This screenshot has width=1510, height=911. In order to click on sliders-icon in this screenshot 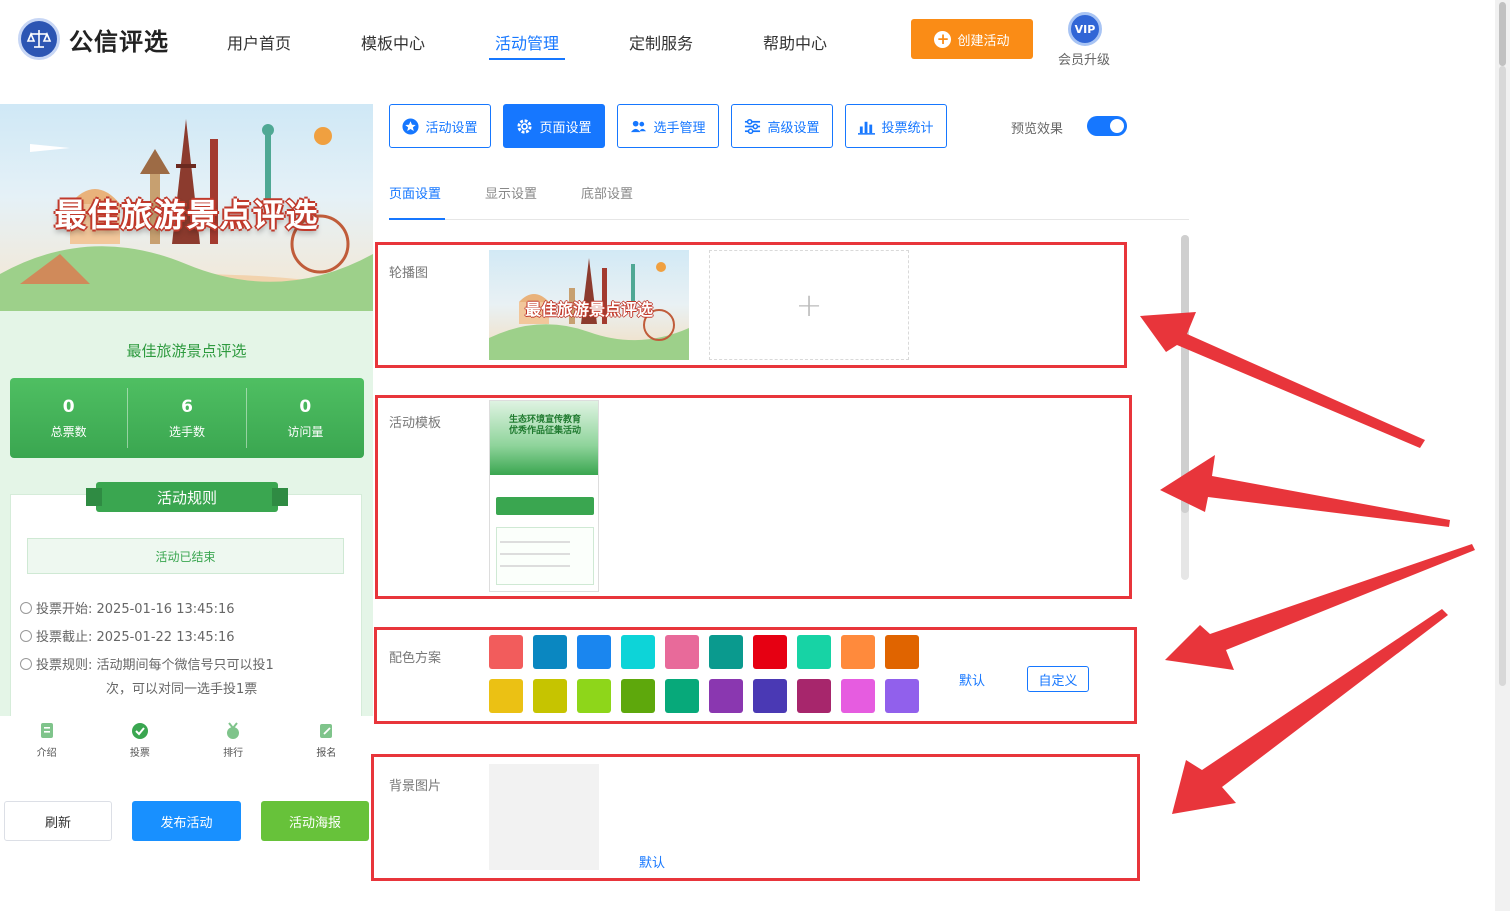, I will do `click(753, 126)`.